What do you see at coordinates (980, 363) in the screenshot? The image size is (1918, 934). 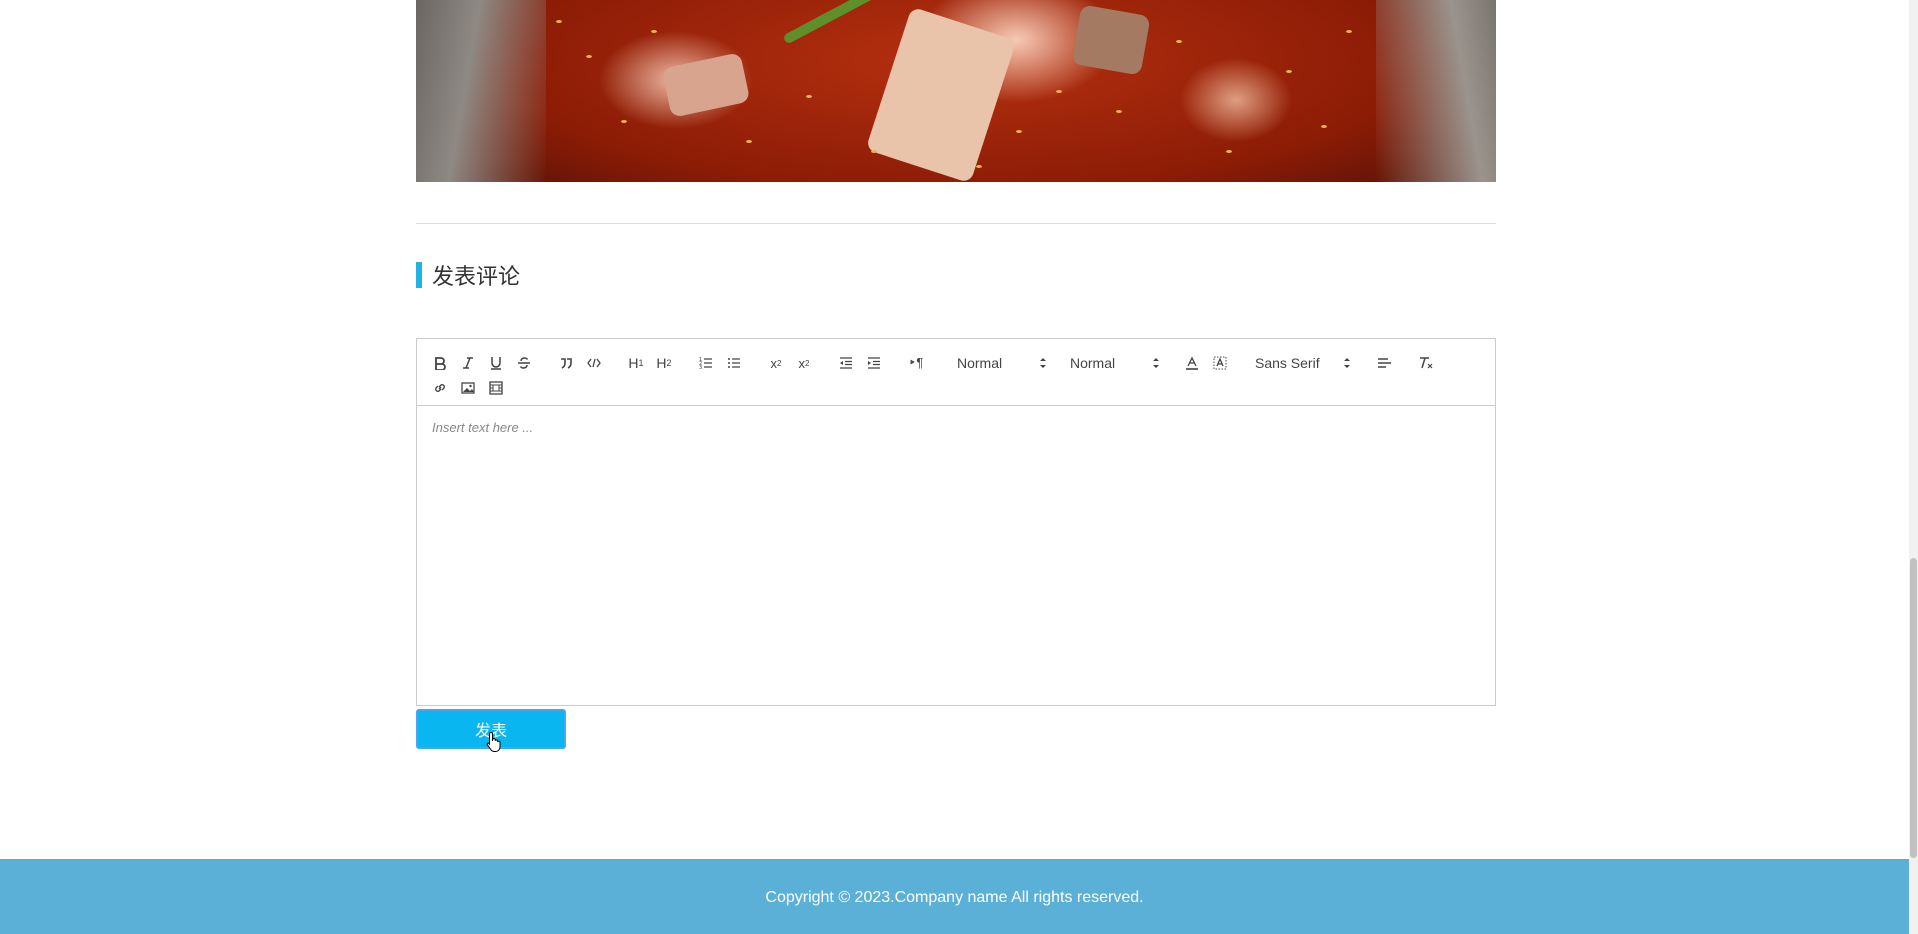 I see `header-picker-value: Normal` at bounding box center [980, 363].